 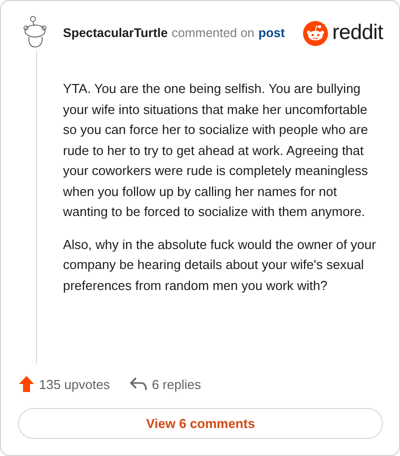 I want to click on post-link: post, so click(x=271, y=33).